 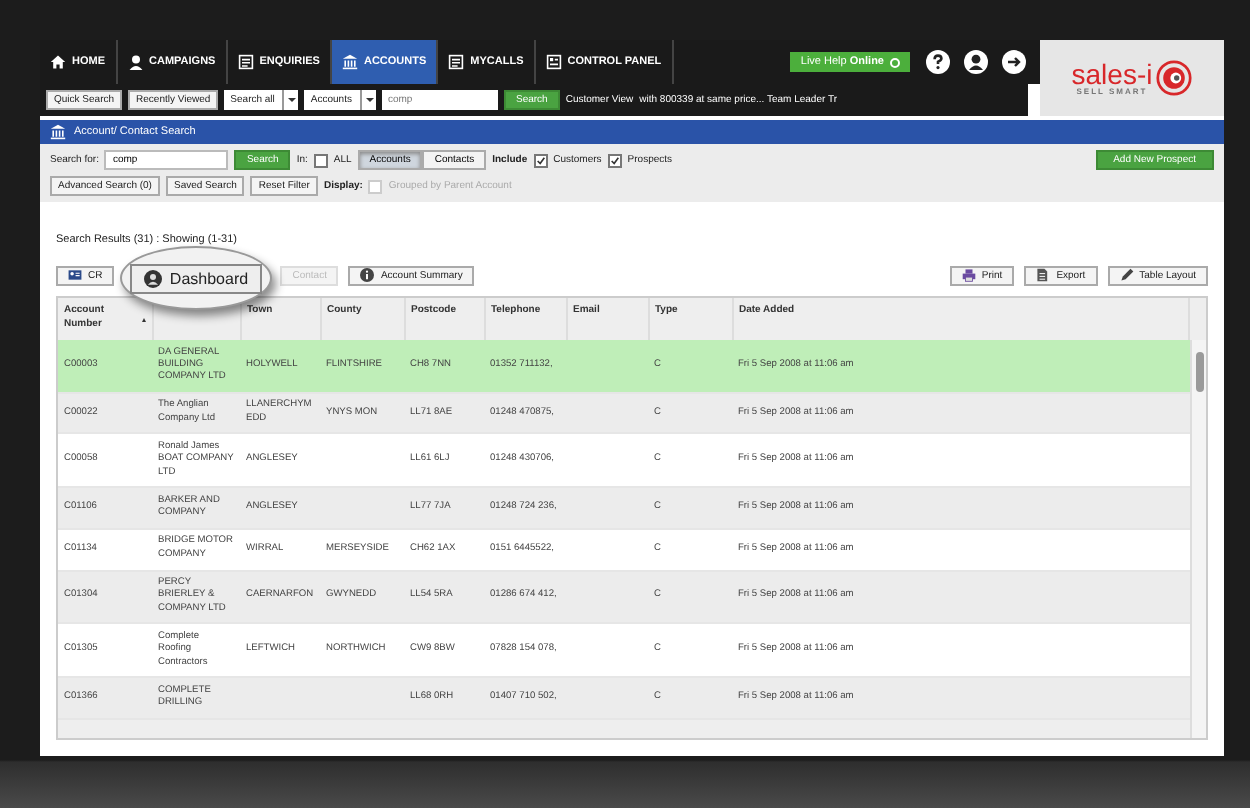 I want to click on info-icon, so click(x=367, y=275).